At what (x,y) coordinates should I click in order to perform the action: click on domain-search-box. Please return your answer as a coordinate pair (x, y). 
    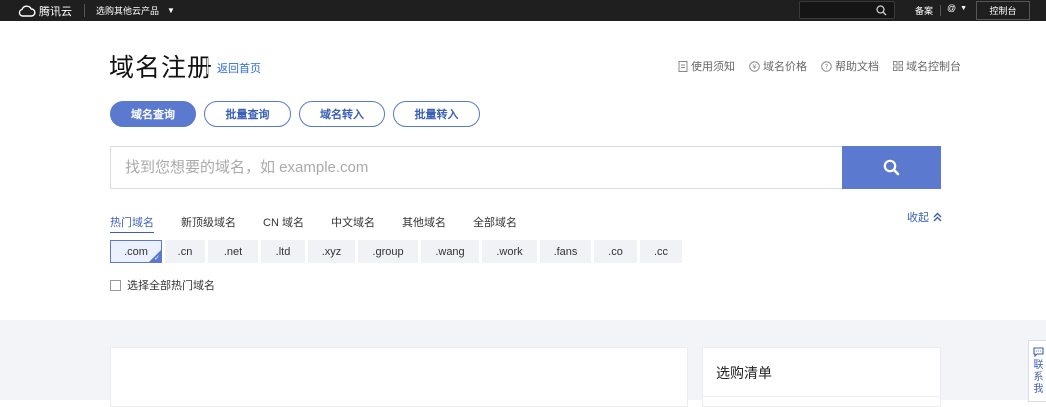
    Looking at the image, I should click on (476, 167).